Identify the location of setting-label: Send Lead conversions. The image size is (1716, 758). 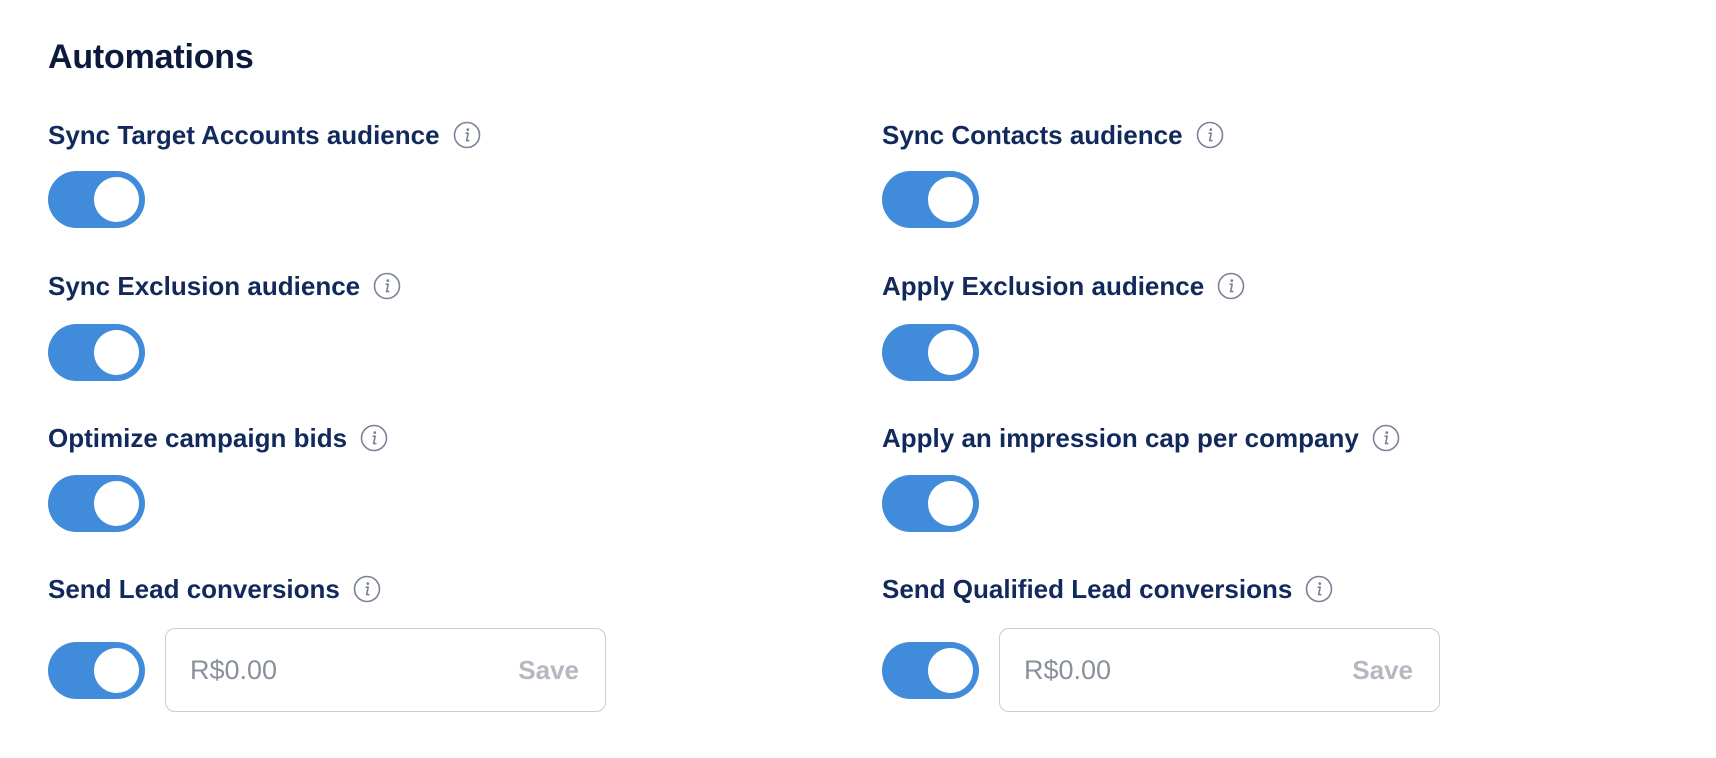
(194, 588).